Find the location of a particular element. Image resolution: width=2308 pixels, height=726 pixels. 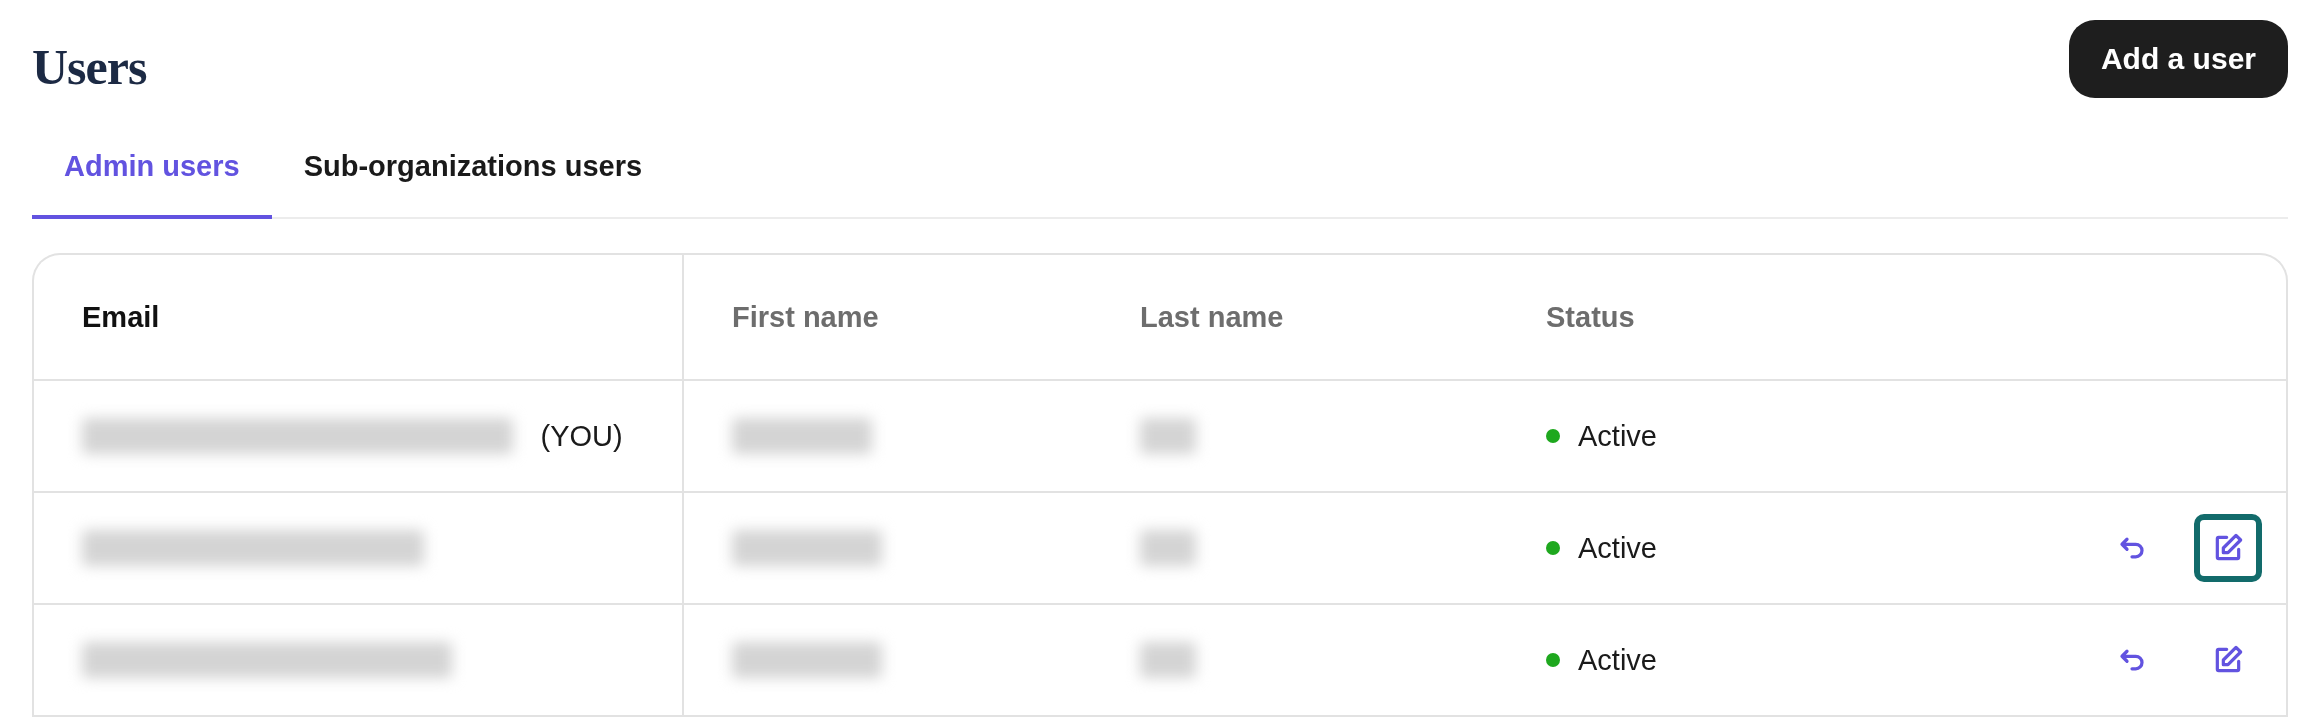

tab: Sub-organizations users is located at coordinates (473, 175).